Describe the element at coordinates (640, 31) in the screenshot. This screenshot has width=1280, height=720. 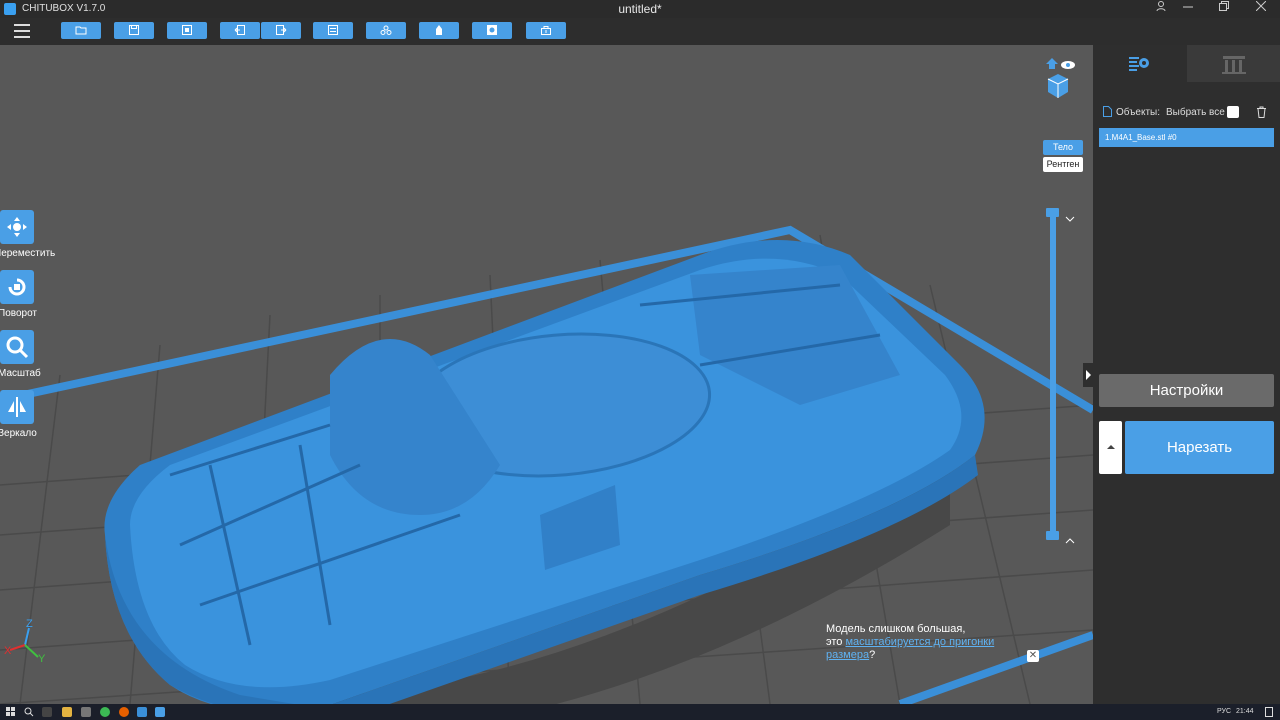
I see `main-toolbar` at that location.